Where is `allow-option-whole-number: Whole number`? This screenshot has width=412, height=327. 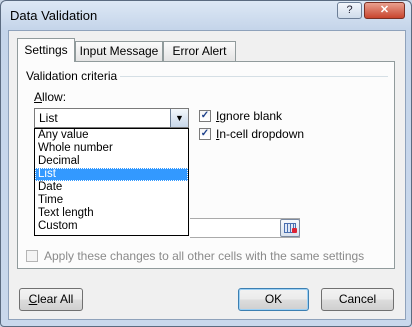
allow-option-whole-number: Whole number is located at coordinates (111, 148).